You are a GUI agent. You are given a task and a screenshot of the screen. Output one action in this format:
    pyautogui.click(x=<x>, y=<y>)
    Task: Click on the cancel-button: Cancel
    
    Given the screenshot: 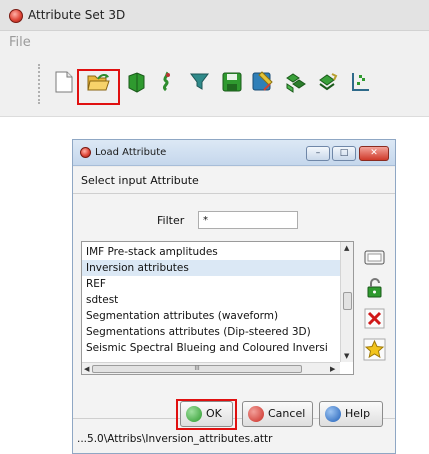 What is the action you would take?
    pyautogui.click(x=277, y=414)
    